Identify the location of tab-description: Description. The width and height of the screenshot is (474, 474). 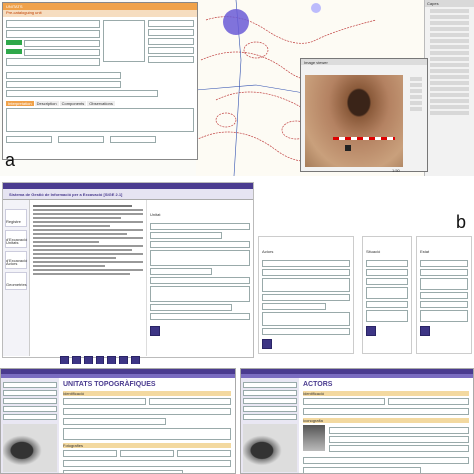
(46, 103).